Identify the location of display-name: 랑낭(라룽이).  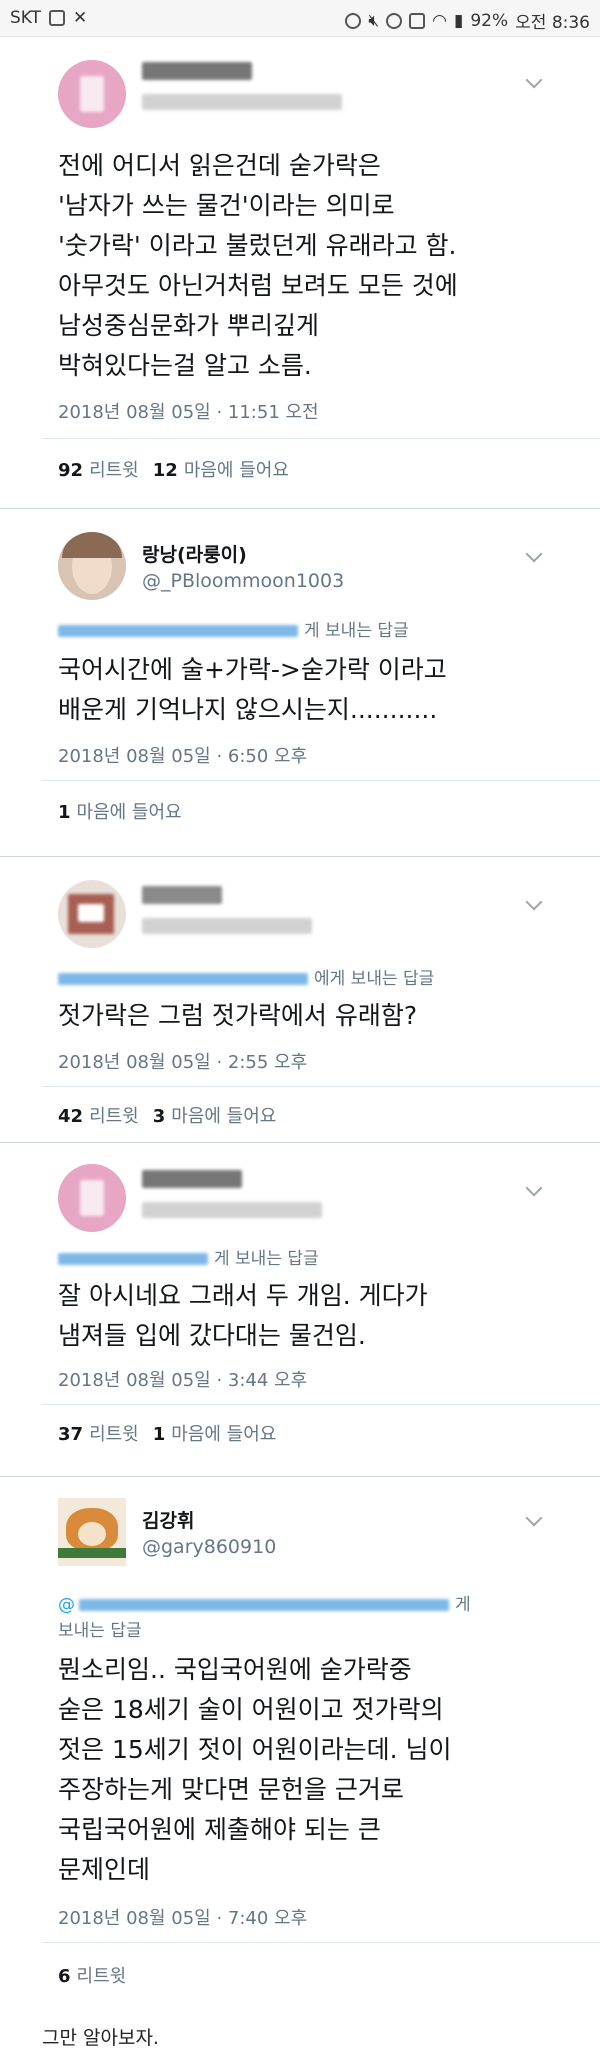
(194, 553).